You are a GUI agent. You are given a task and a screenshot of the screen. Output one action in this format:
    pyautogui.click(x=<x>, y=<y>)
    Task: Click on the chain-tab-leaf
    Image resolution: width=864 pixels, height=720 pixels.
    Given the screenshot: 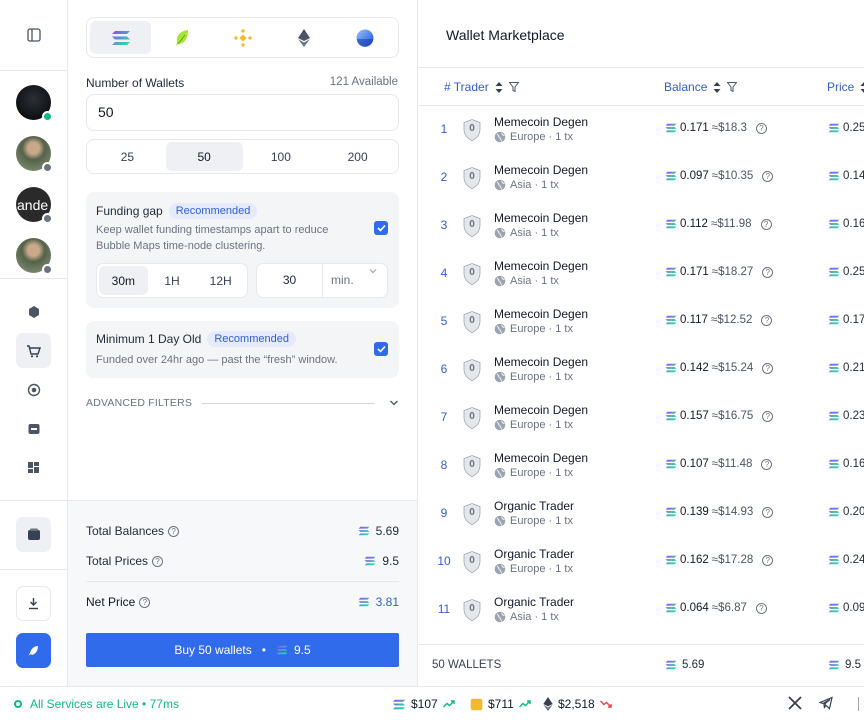 What is the action you would take?
    pyautogui.click(x=181, y=37)
    